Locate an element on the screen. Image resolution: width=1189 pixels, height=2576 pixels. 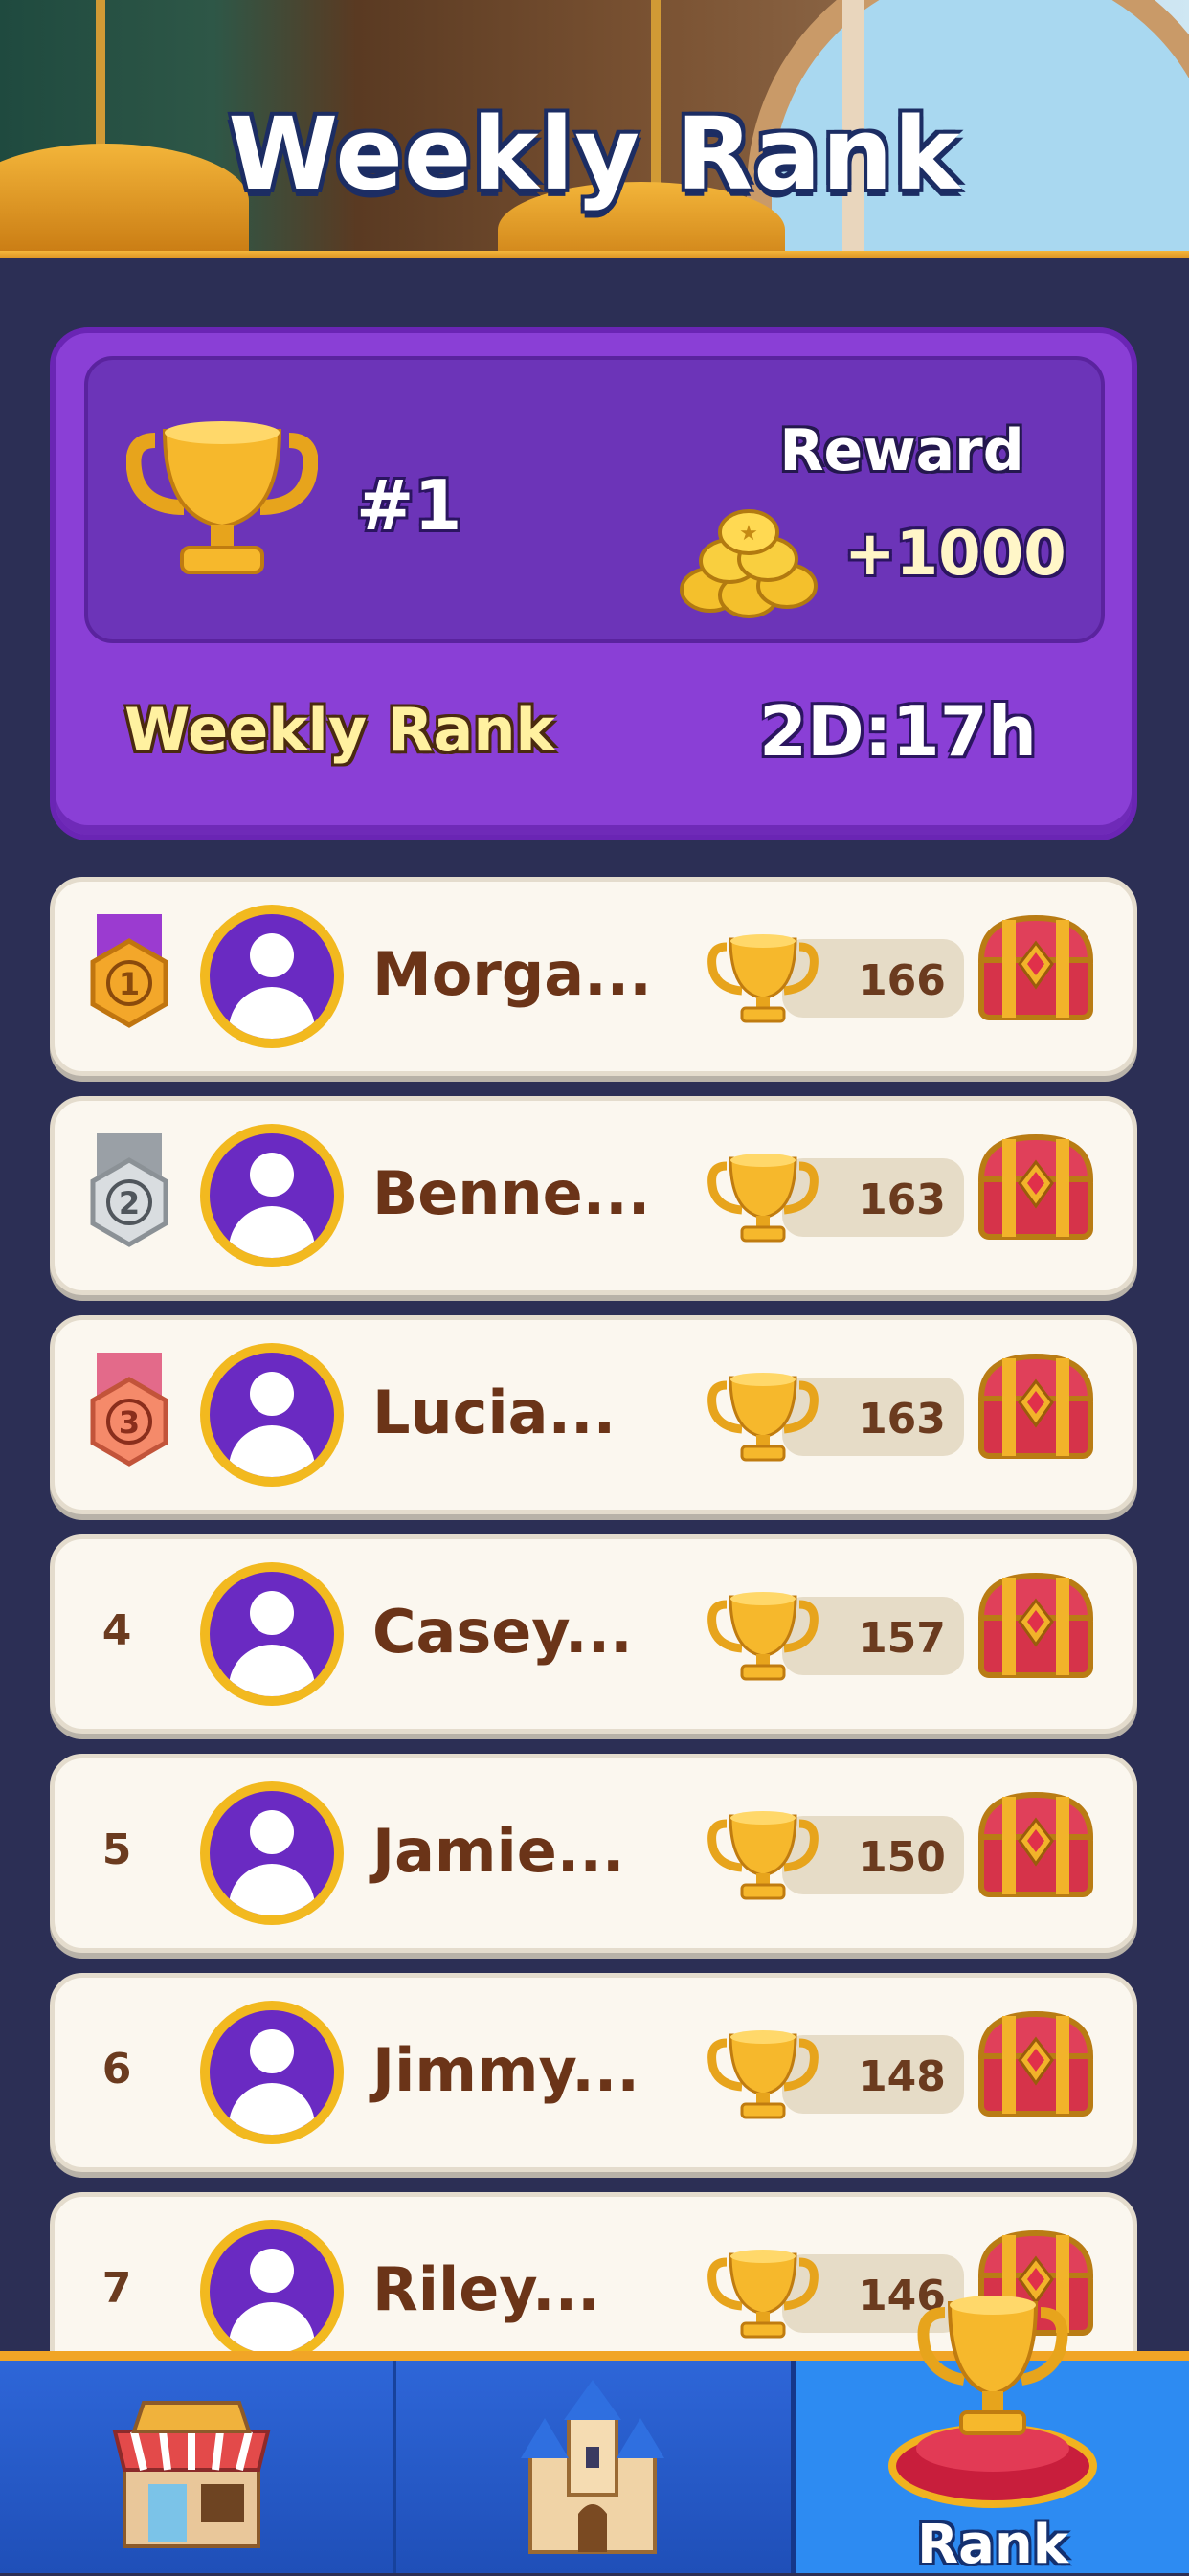
tab-rank-label: Rank is located at coordinates (992, 2545).